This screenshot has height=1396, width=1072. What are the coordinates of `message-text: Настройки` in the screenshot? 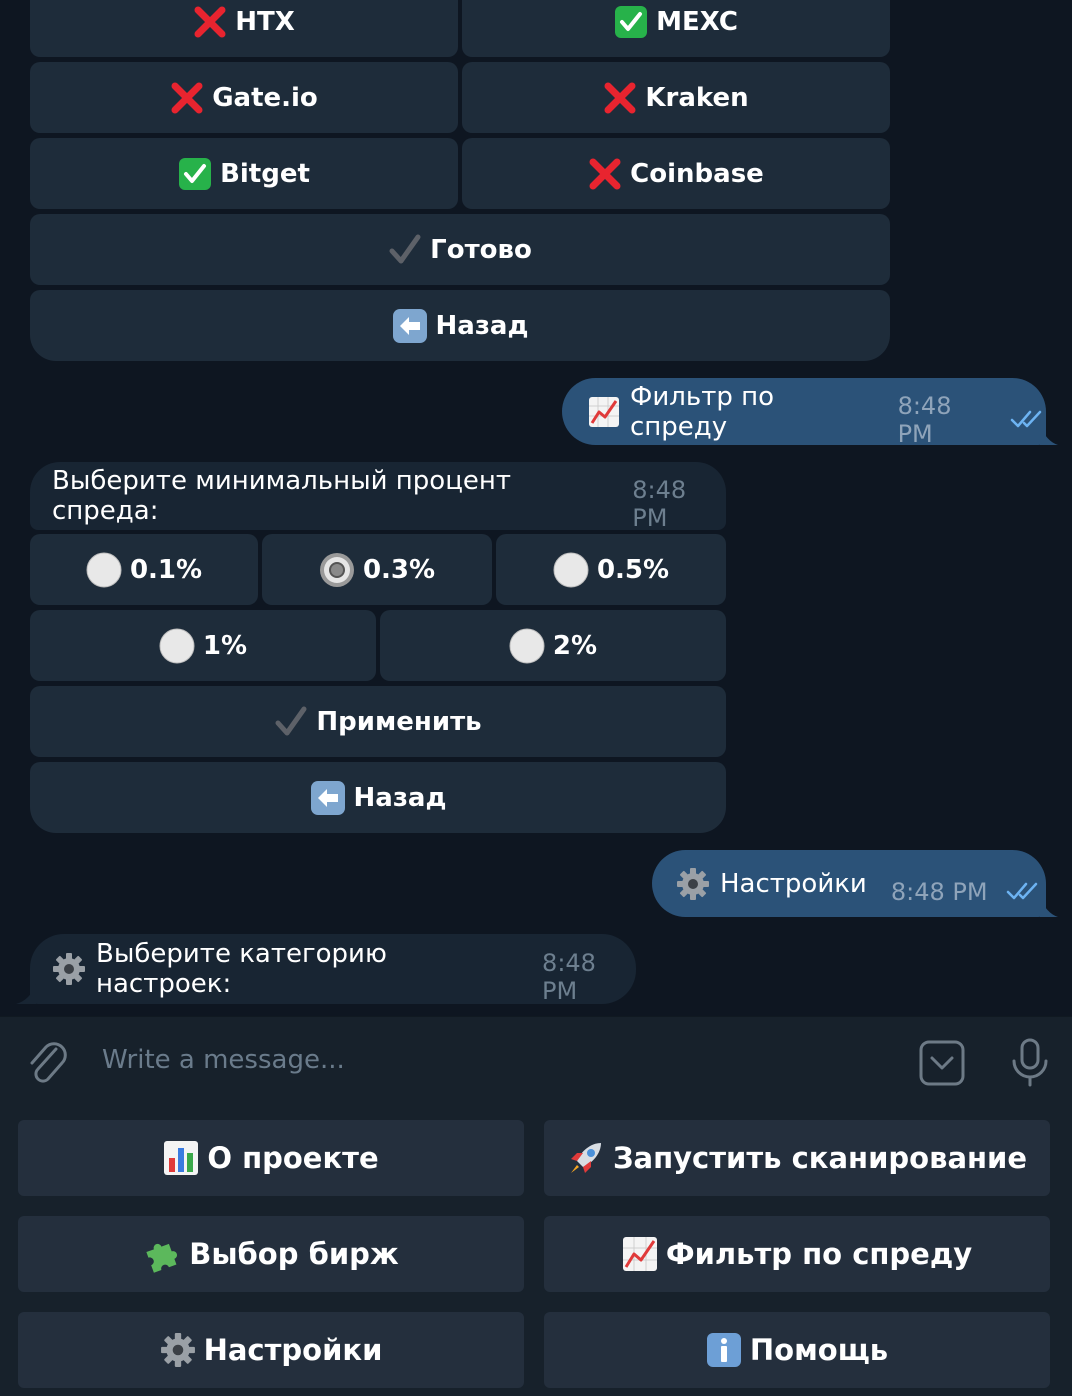 It's located at (793, 883).